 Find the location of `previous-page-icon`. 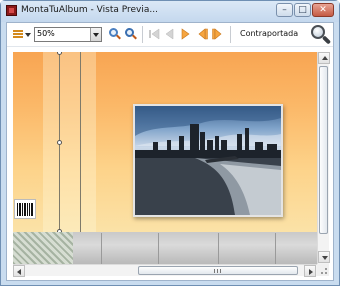

previous-page-icon is located at coordinates (169, 34).